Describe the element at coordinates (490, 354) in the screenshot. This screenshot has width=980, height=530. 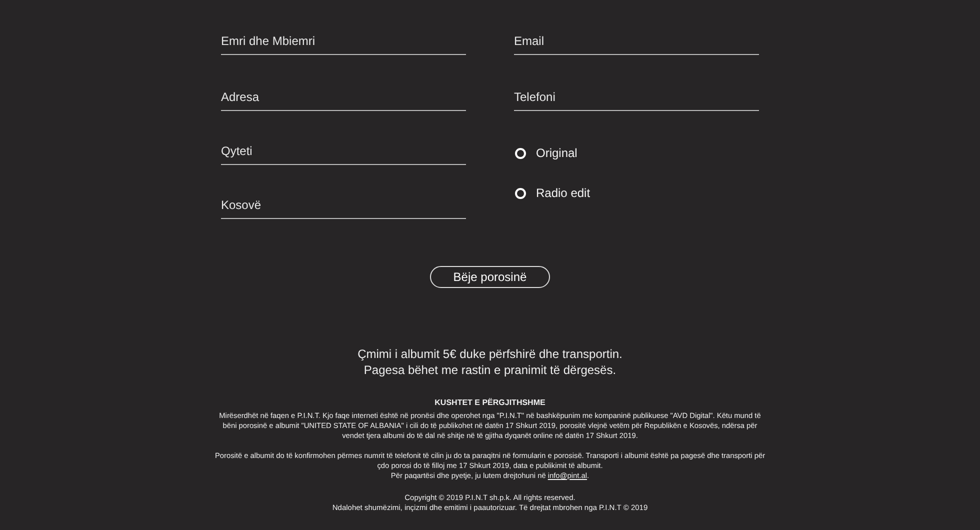
I see `price-note: Çmimi i albumit 5€ duke përfshirë dhe transportin.` at that location.